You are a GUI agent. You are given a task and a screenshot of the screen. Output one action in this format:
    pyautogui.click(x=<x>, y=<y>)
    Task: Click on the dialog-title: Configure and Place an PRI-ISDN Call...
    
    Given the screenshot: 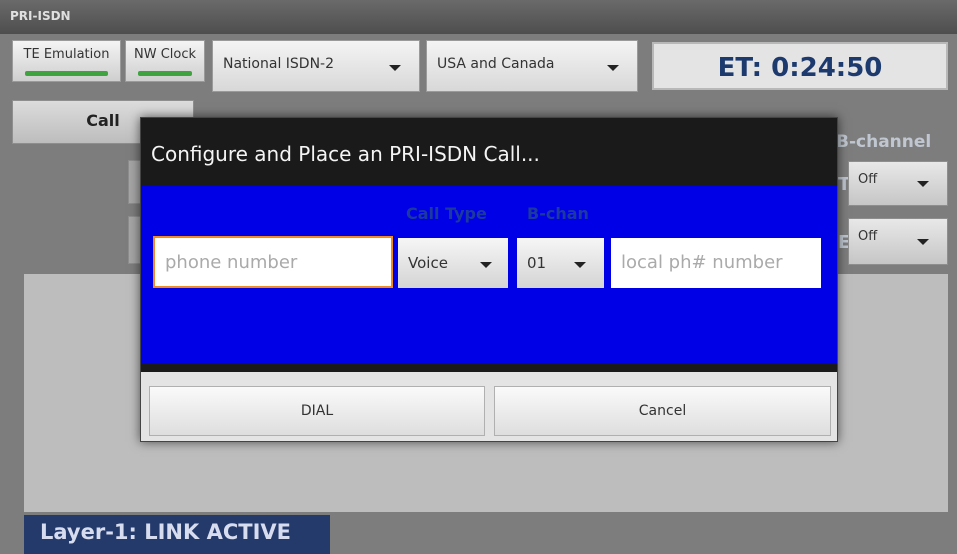 What is the action you would take?
    pyautogui.click(x=345, y=154)
    